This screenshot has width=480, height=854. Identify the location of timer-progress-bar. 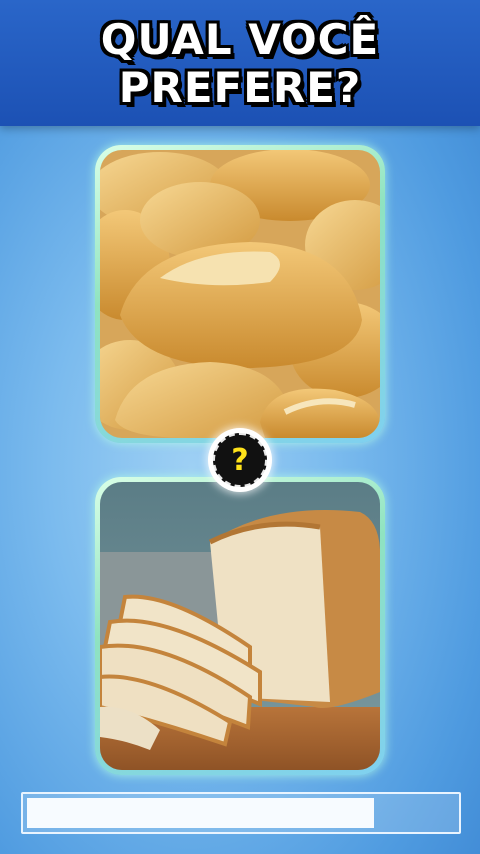
(241, 813).